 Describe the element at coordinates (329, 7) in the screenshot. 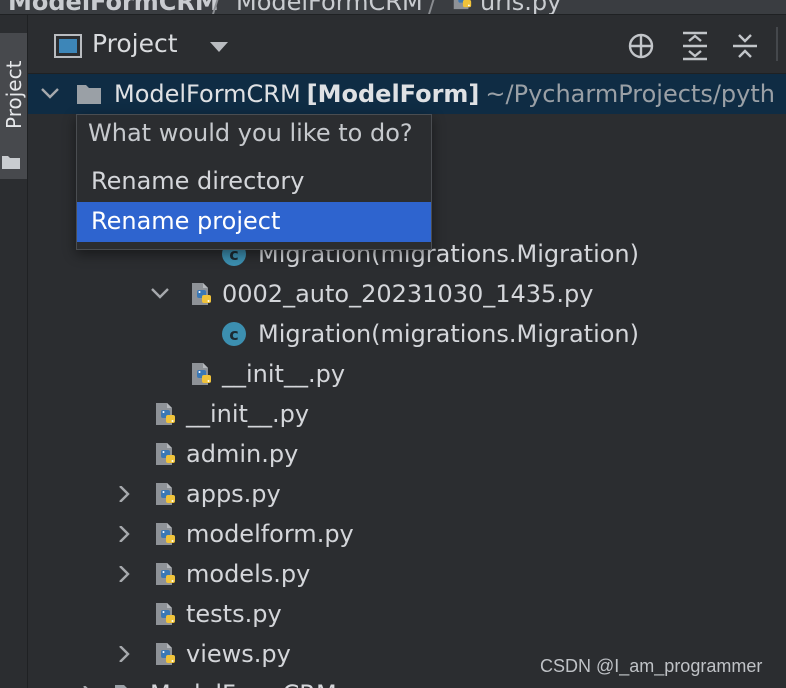

I see `breadcrumb-item-module: ModelFormCRM` at that location.